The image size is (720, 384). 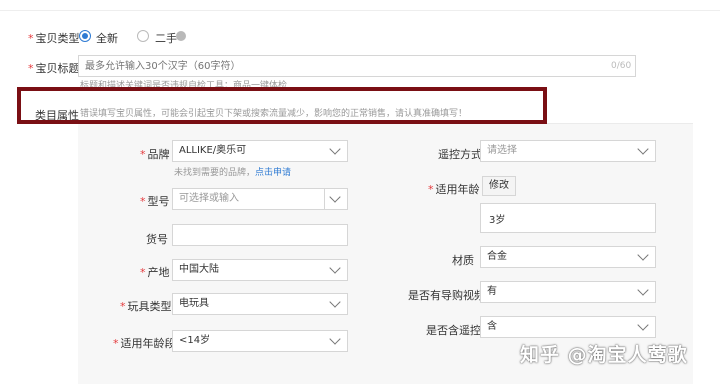 What do you see at coordinates (453, 330) in the screenshot?
I see `has-remote-label: 是否含遥控` at bounding box center [453, 330].